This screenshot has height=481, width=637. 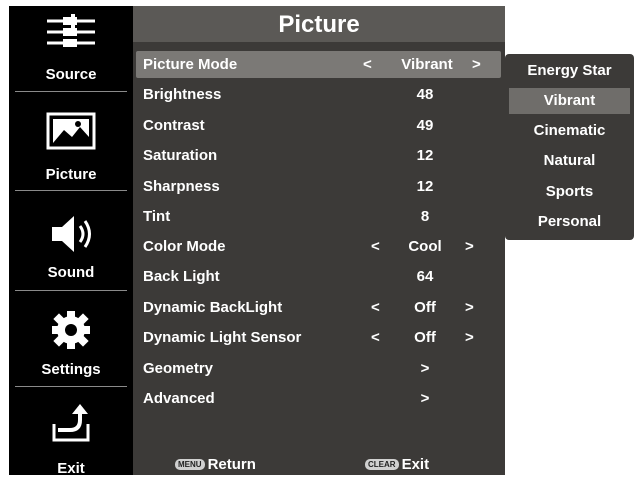 I want to click on menu-row-geometry: Geometry >, so click(x=319, y=368).